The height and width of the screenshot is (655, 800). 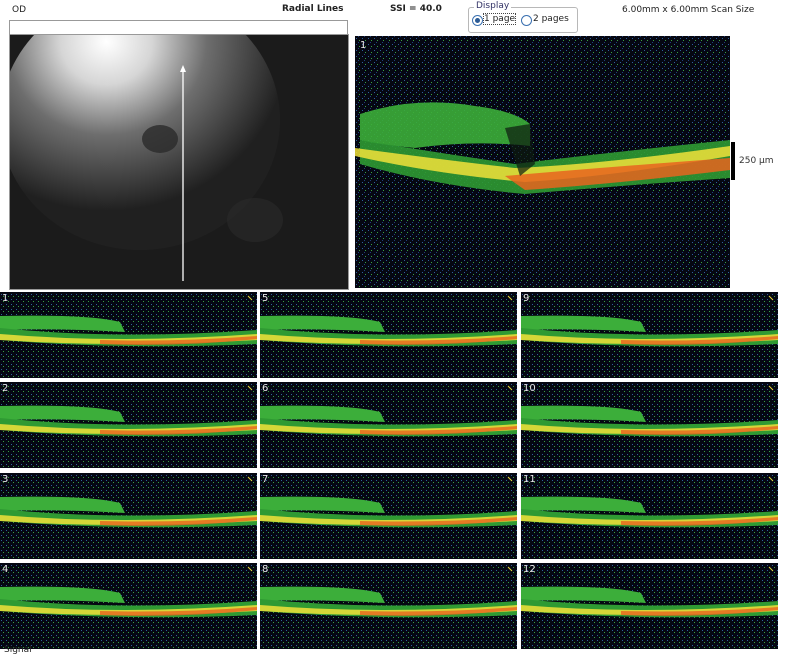 What do you see at coordinates (499, 19) in the screenshot?
I see `radio-1-page-label: 1 page` at bounding box center [499, 19].